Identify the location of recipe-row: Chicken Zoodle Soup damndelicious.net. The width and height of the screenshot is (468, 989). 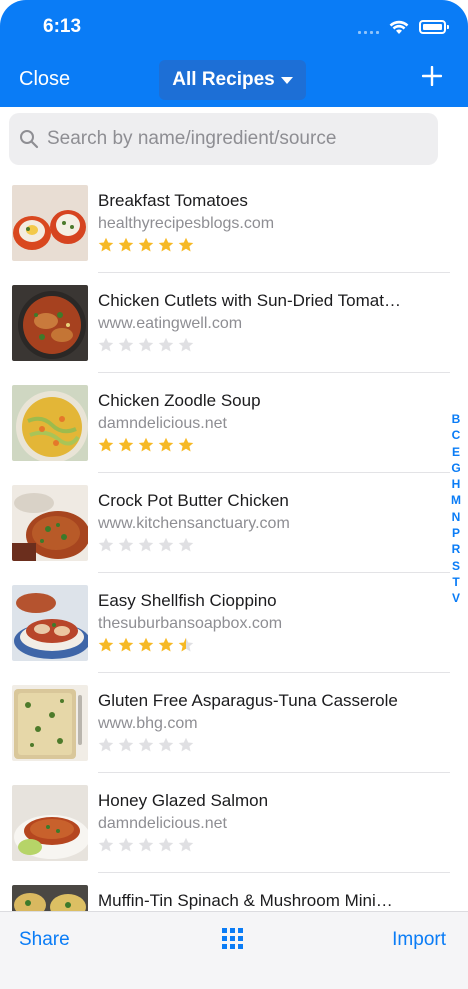
(225, 423).